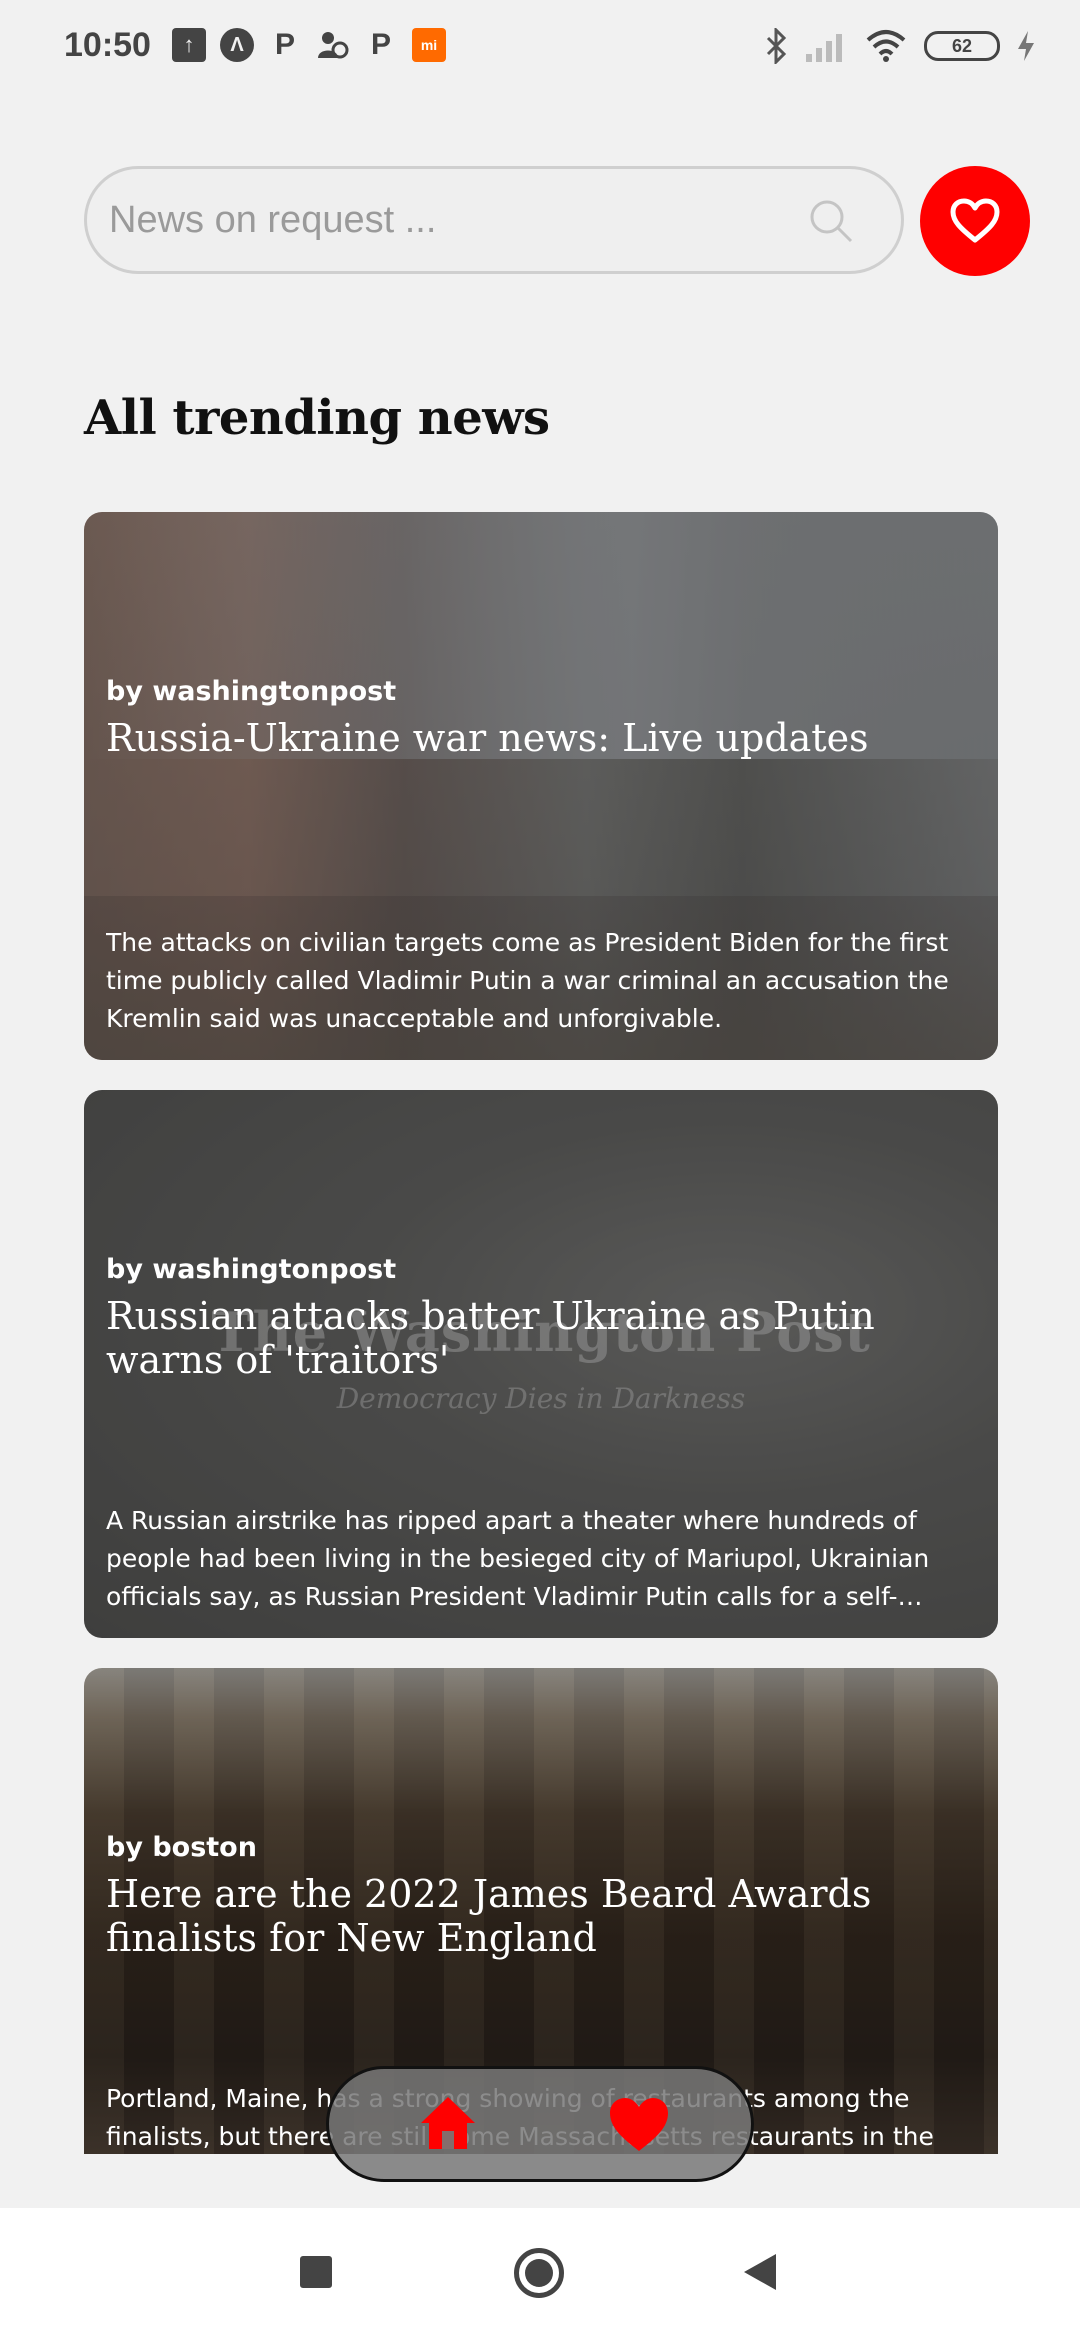 The image size is (1080, 2340). Describe the element at coordinates (333, 45) in the screenshot. I see `people-icon` at that location.